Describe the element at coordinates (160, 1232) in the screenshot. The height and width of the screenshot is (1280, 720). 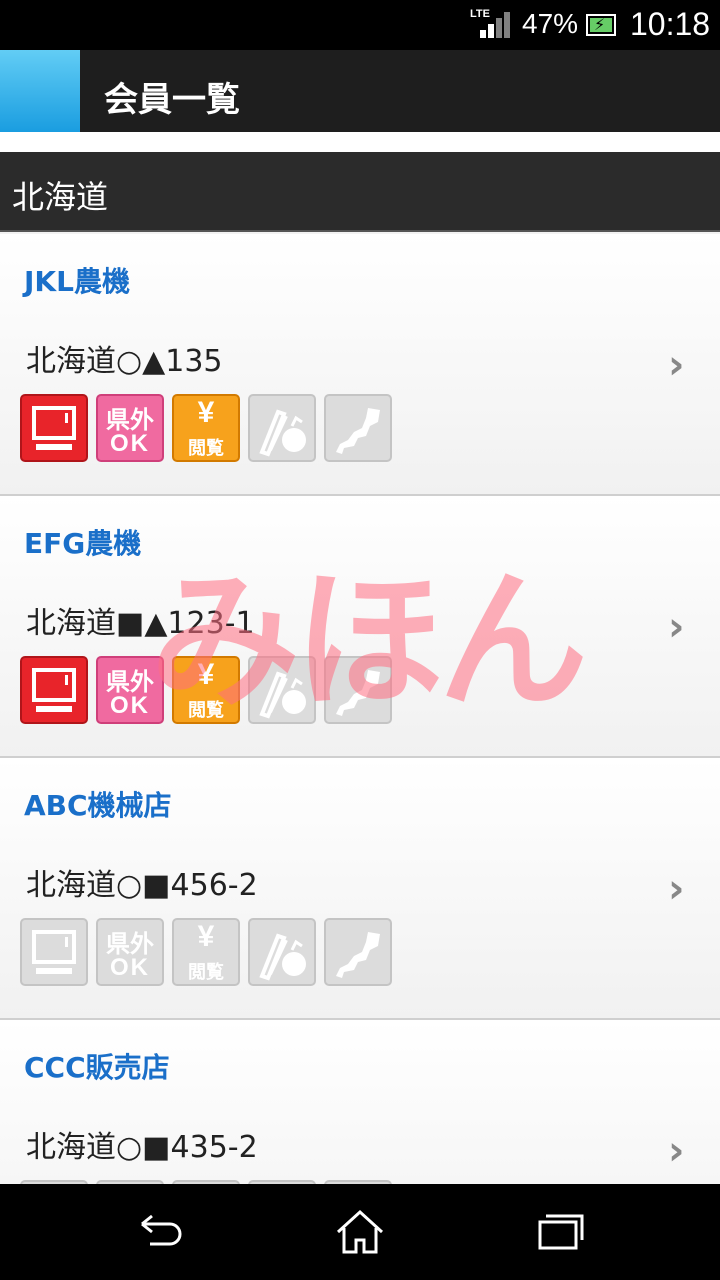
I see `back-icon` at that location.